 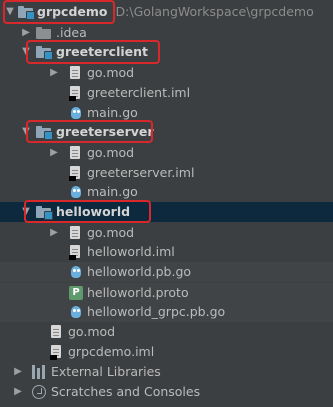 What do you see at coordinates (111, 351) in the screenshot?
I see `file-label: grpcdemo.iml` at bounding box center [111, 351].